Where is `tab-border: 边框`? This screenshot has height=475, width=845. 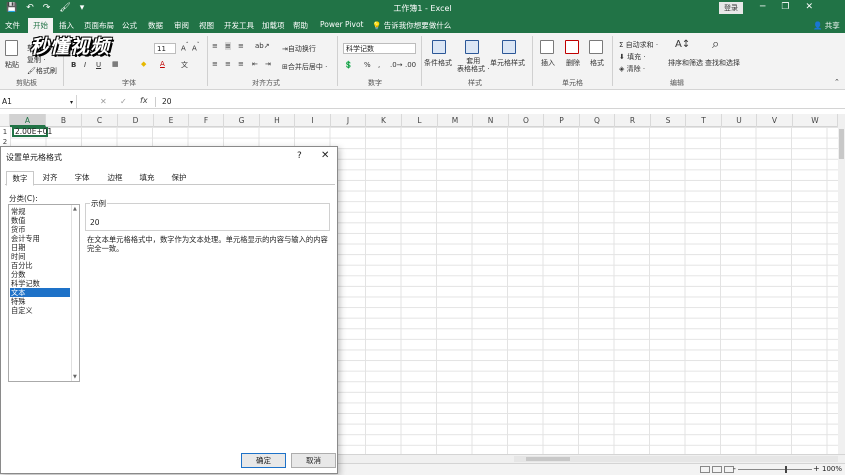
tab-border: 边框 is located at coordinates (115, 178).